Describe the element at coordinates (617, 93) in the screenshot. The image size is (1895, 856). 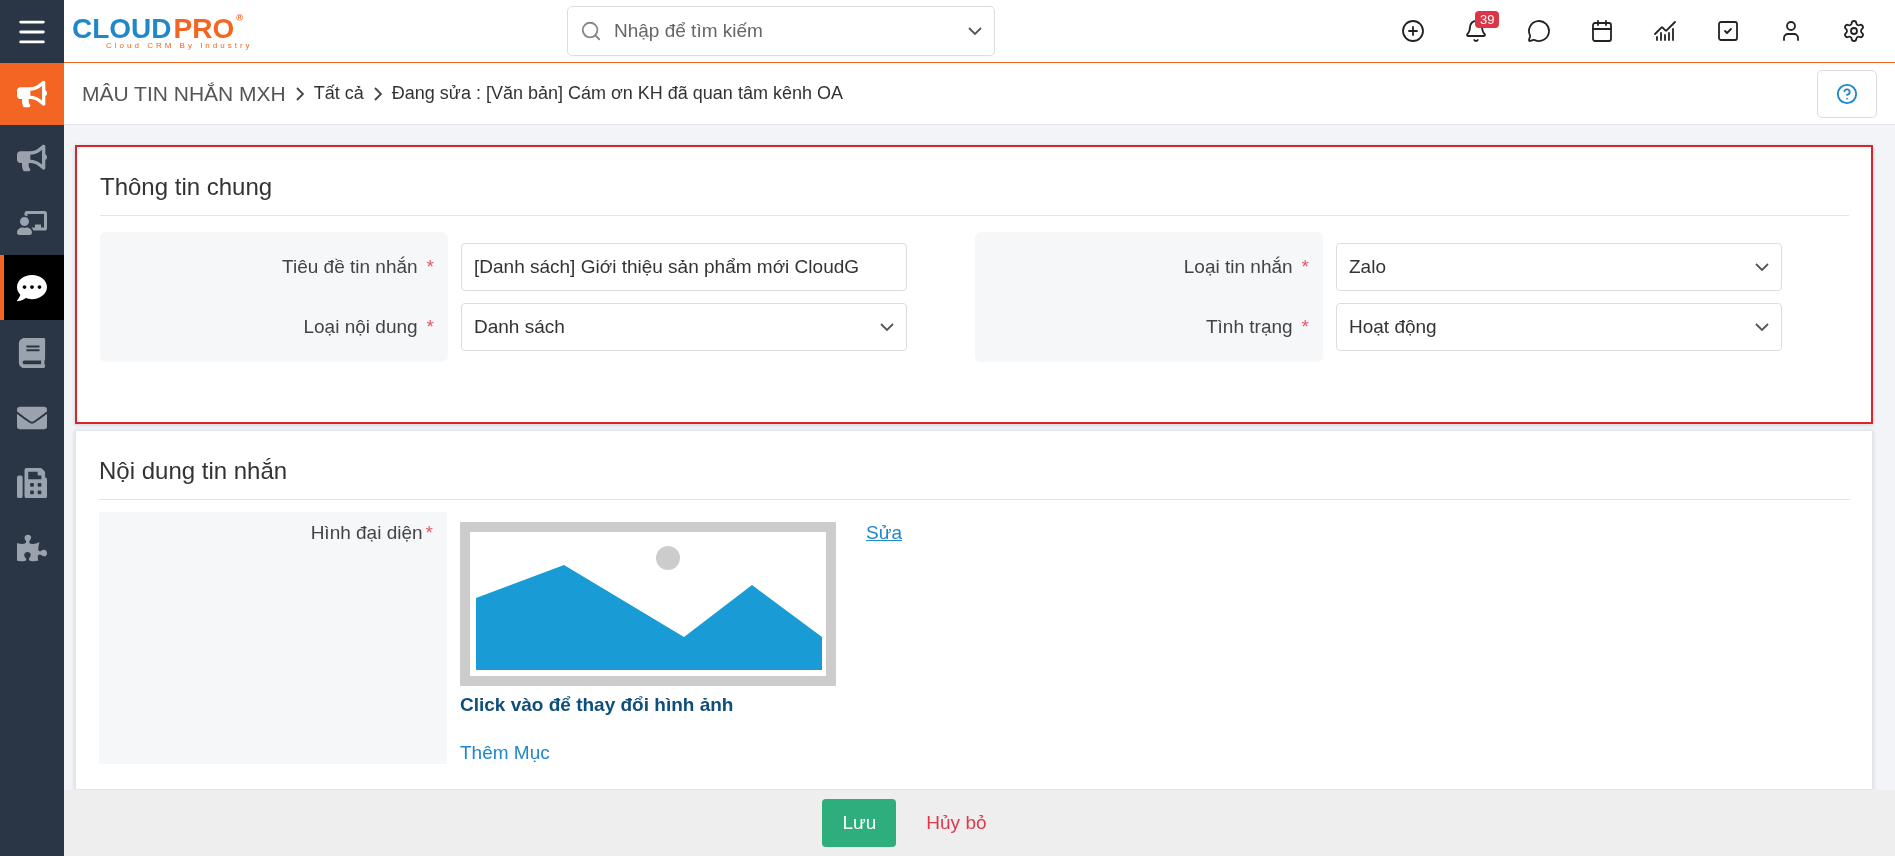
I see `breadcrumb-item: Đang sửa : [Văn bản] Cám ơn KH đã quan tâm kênh OA` at that location.